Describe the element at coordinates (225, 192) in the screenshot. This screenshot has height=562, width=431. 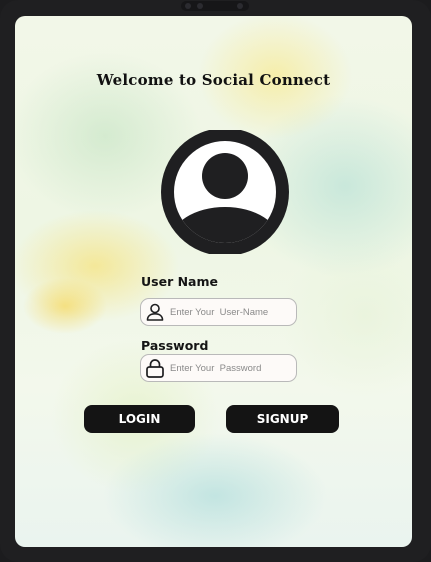
I see `user-avatar-icon` at that location.